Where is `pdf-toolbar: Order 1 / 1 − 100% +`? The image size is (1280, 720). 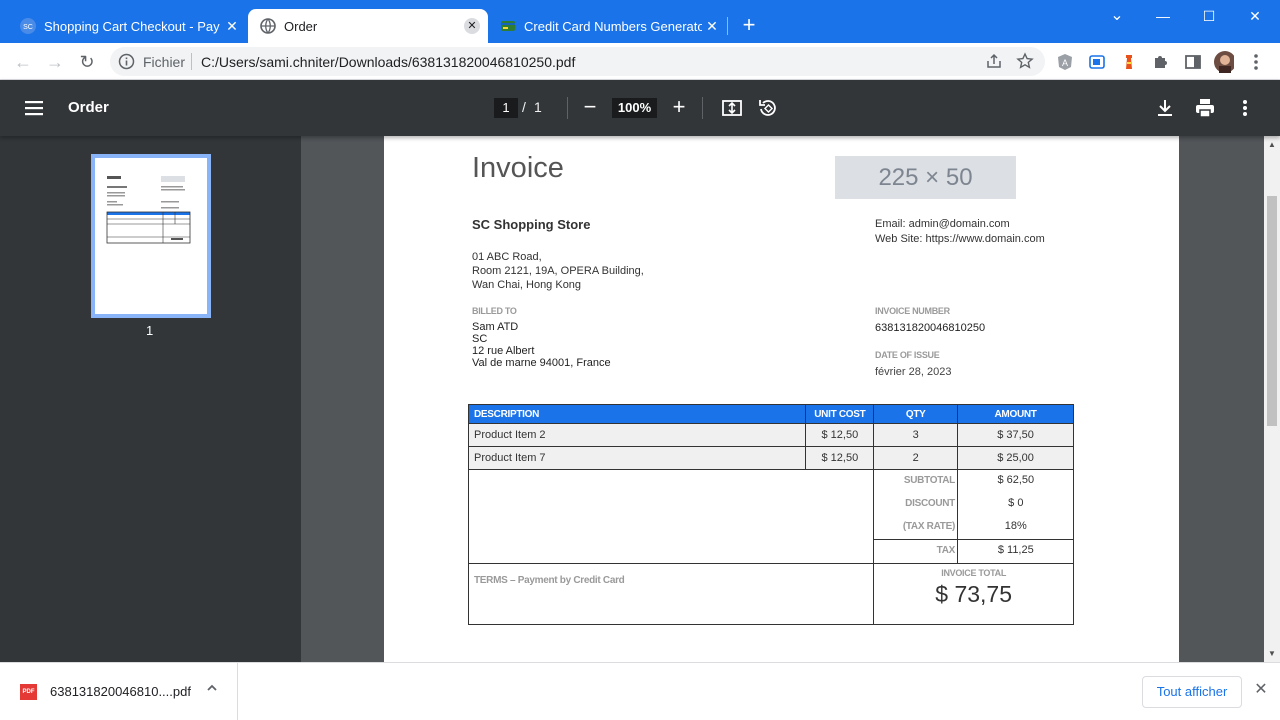 pdf-toolbar: Order 1 / 1 − 100% + is located at coordinates (640, 108).